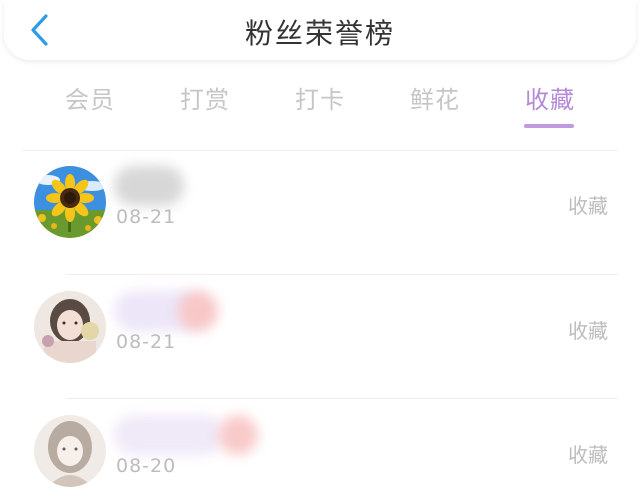  I want to click on tab-favorites: 收藏, so click(550, 97).